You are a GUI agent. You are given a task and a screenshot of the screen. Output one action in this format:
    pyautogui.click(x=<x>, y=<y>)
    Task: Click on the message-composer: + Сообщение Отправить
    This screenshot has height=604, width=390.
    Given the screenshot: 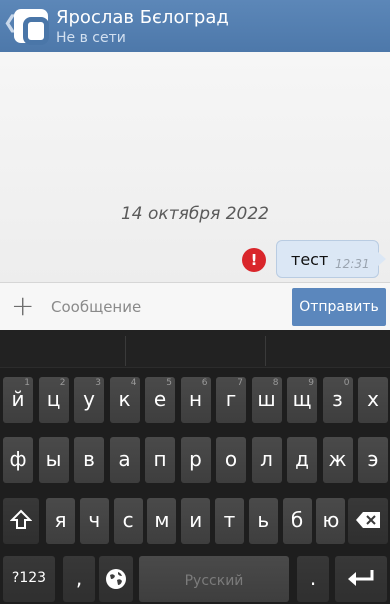 What is the action you would take?
    pyautogui.click(x=195, y=306)
    